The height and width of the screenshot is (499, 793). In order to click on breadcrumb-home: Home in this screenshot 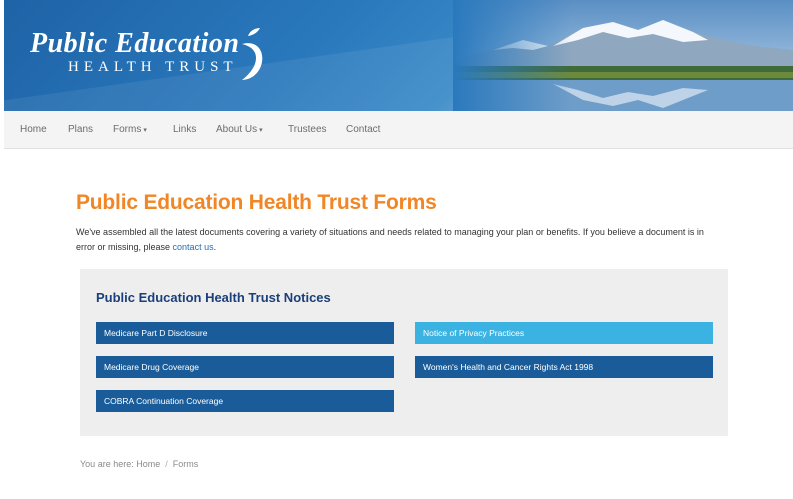, I will do `click(148, 464)`.